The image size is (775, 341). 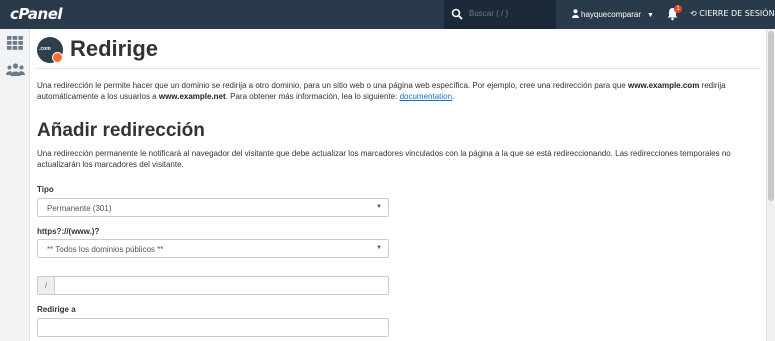 I want to click on search-box: Buscar ( / ), so click(x=500, y=14).